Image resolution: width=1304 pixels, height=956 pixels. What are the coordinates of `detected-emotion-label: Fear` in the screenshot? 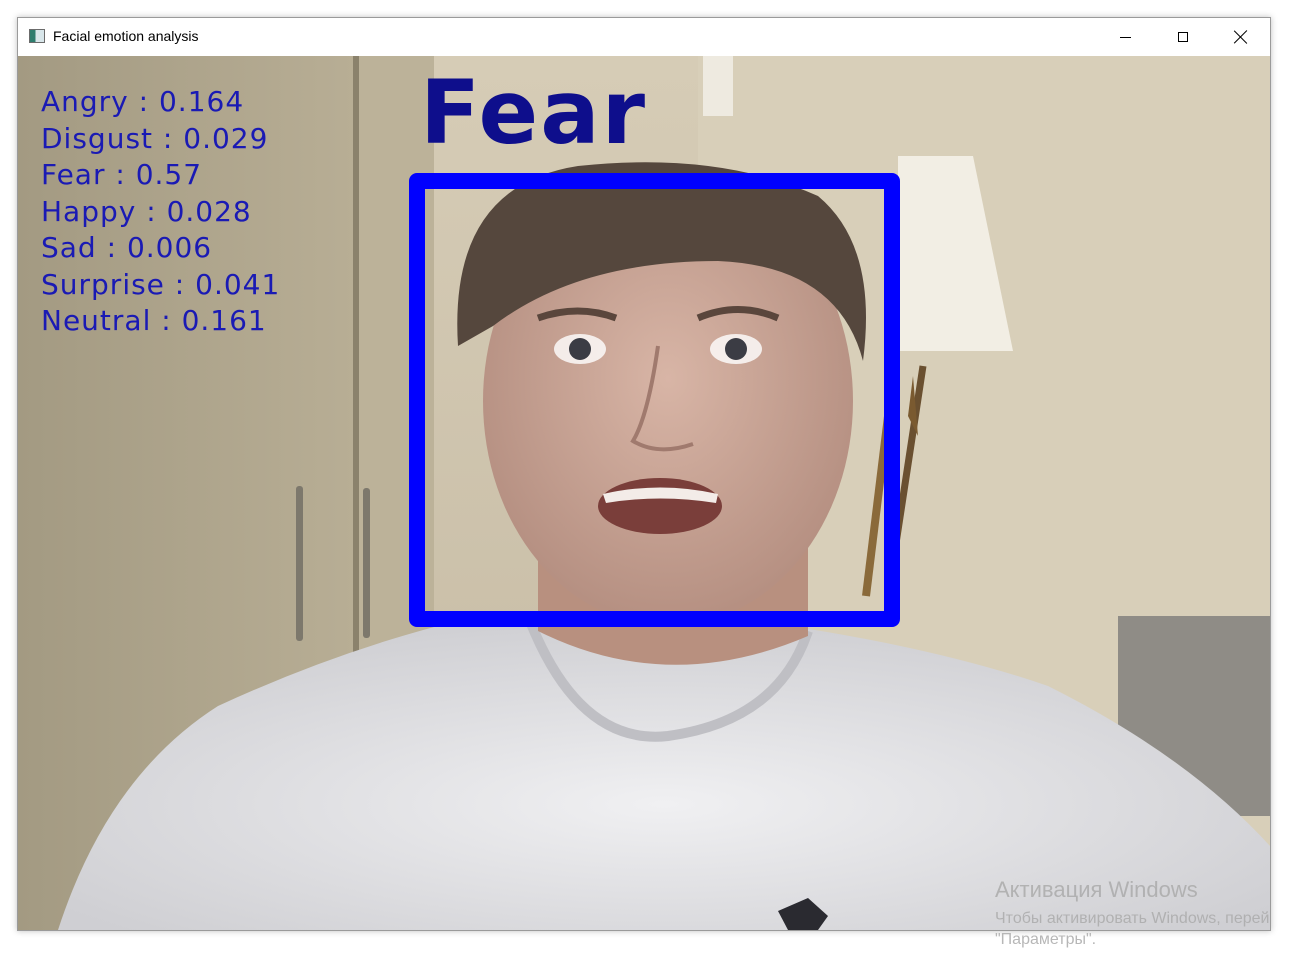 It's located at (534, 112).